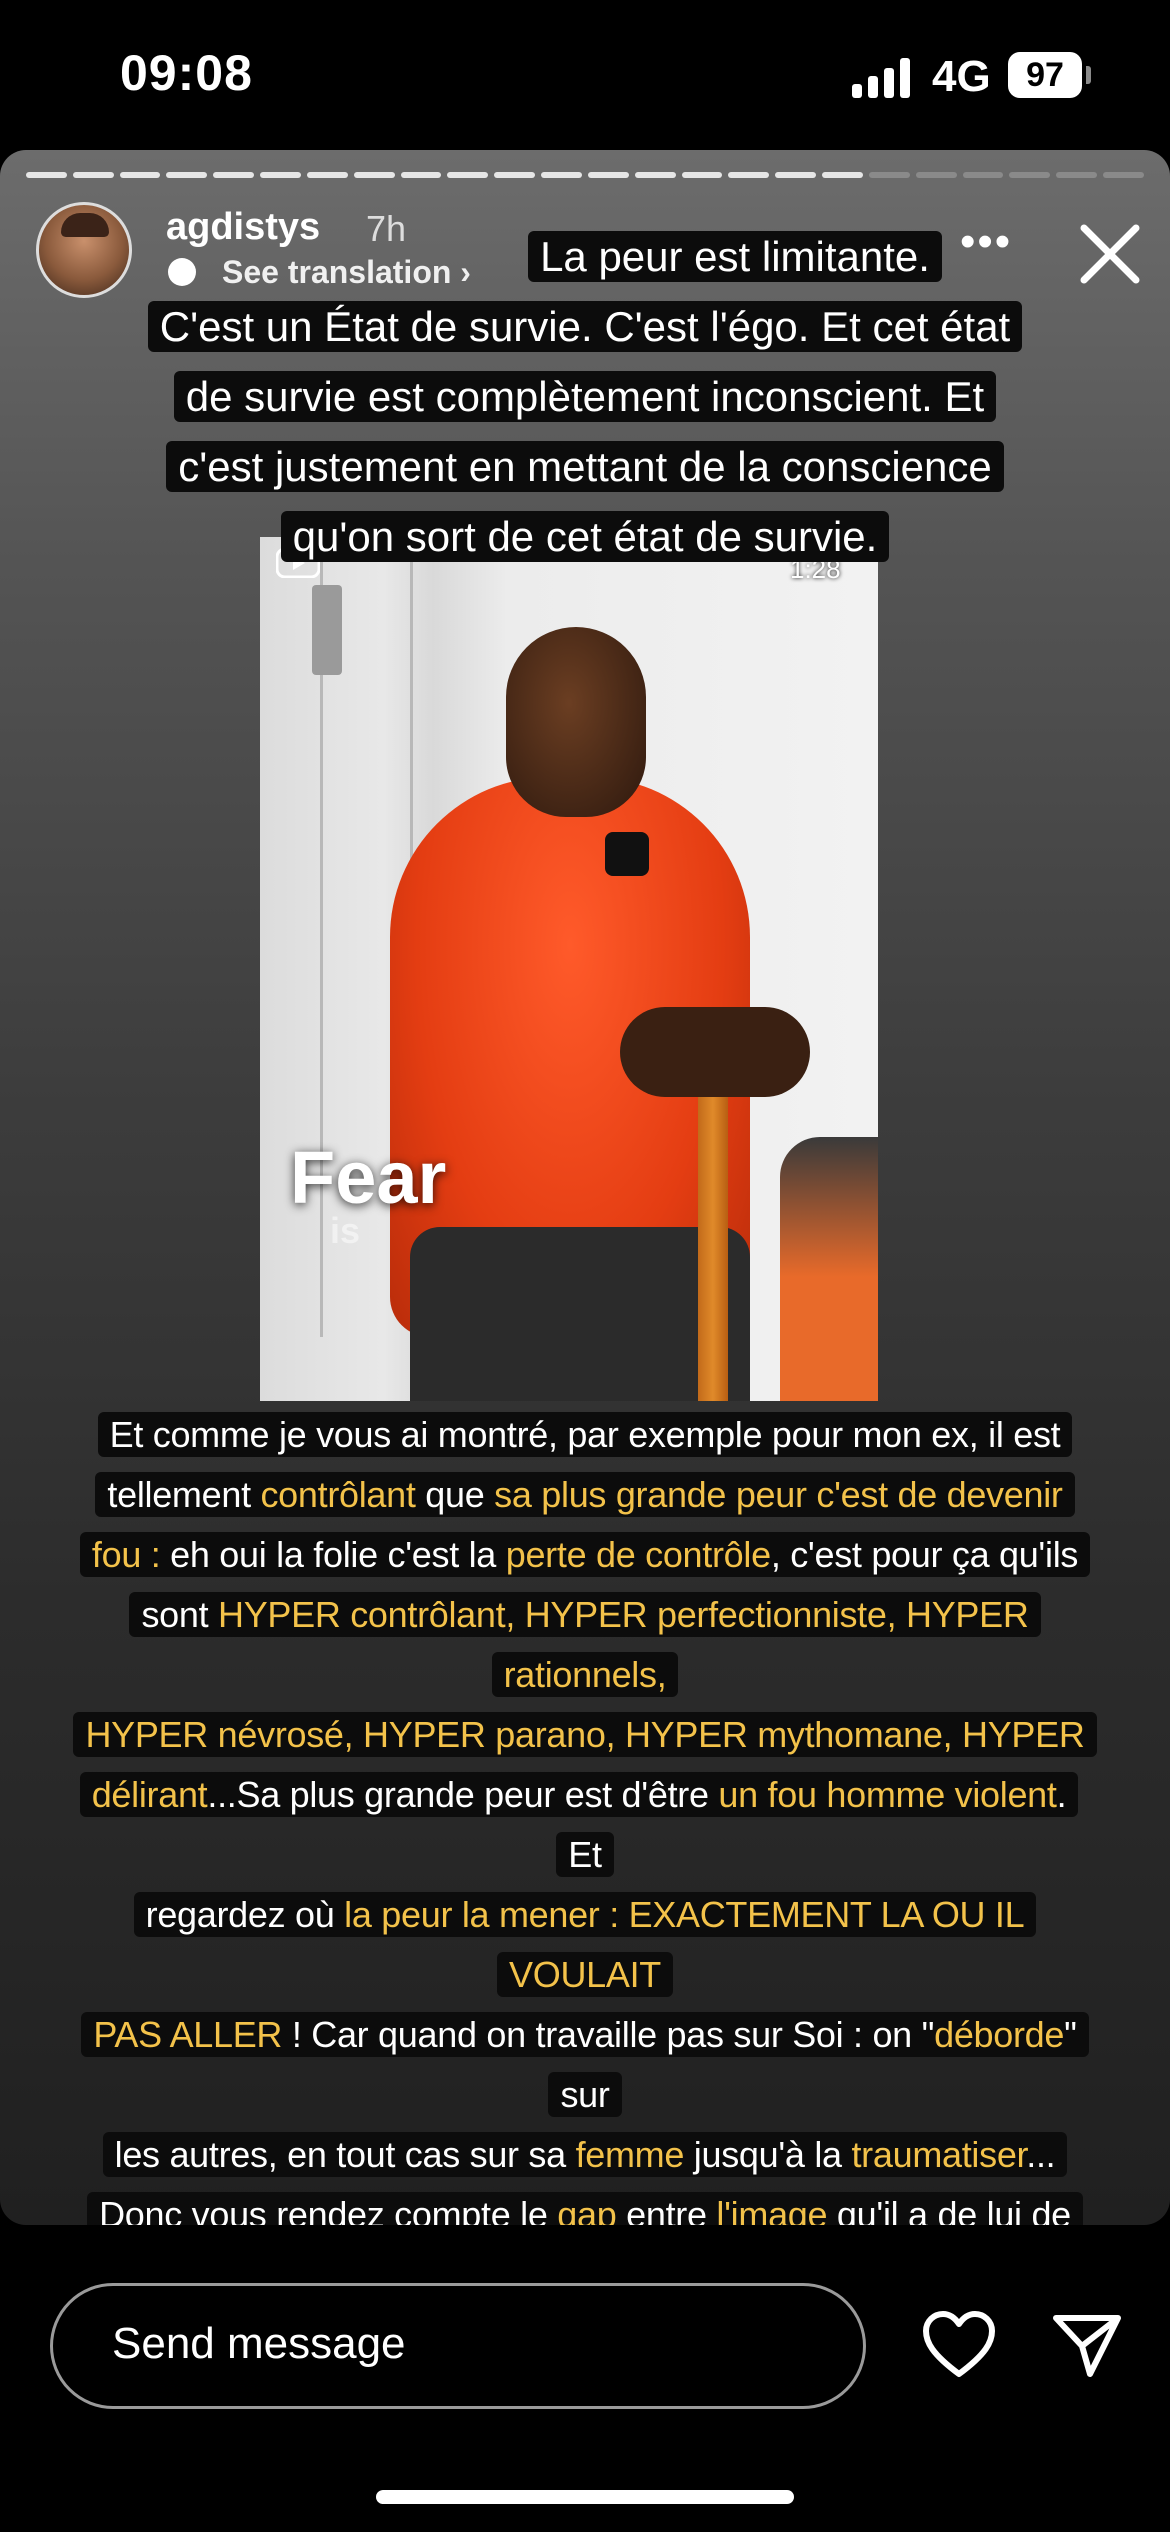 The height and width of the screenshot is (2532, 1170). What do you see at coordinates (186, 73) in the screenshot?
I see `status-time: 09:08` at bounding box center [186, 73].